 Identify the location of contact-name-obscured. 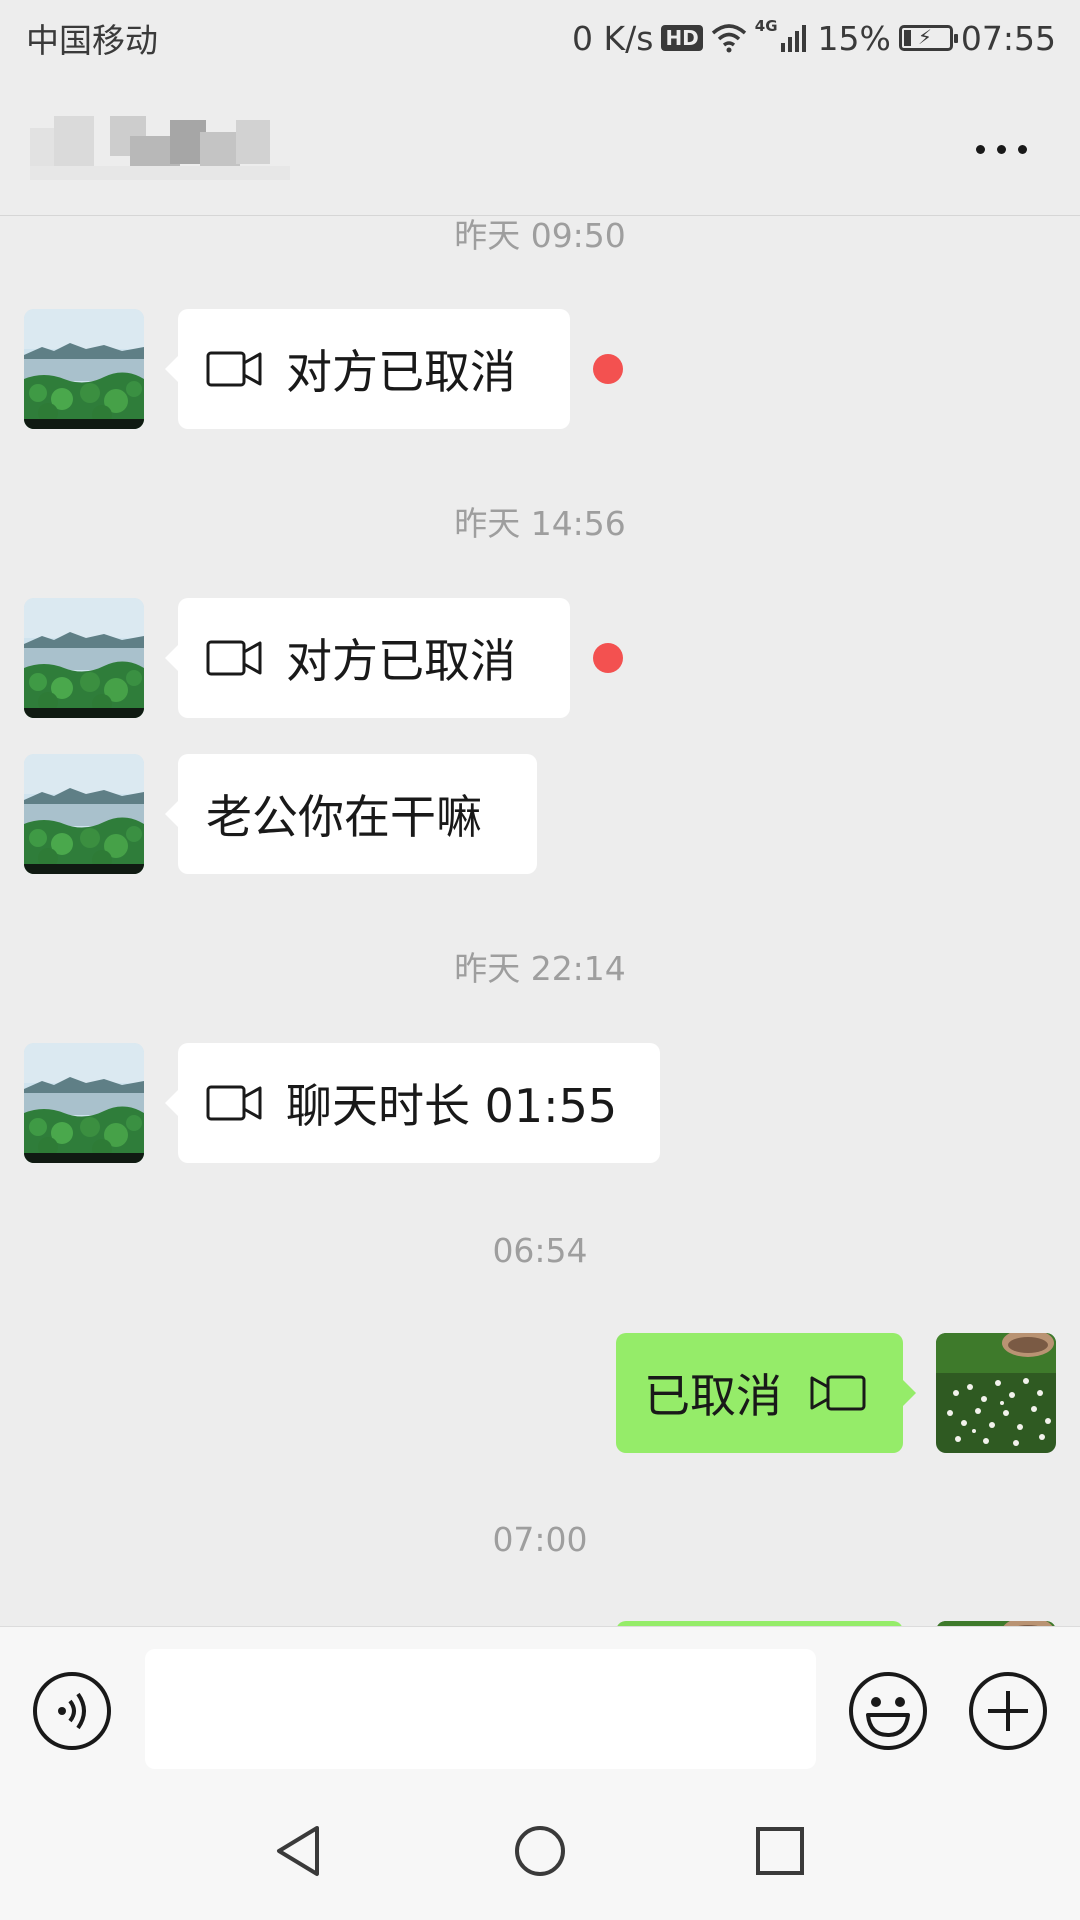
(160, 143).